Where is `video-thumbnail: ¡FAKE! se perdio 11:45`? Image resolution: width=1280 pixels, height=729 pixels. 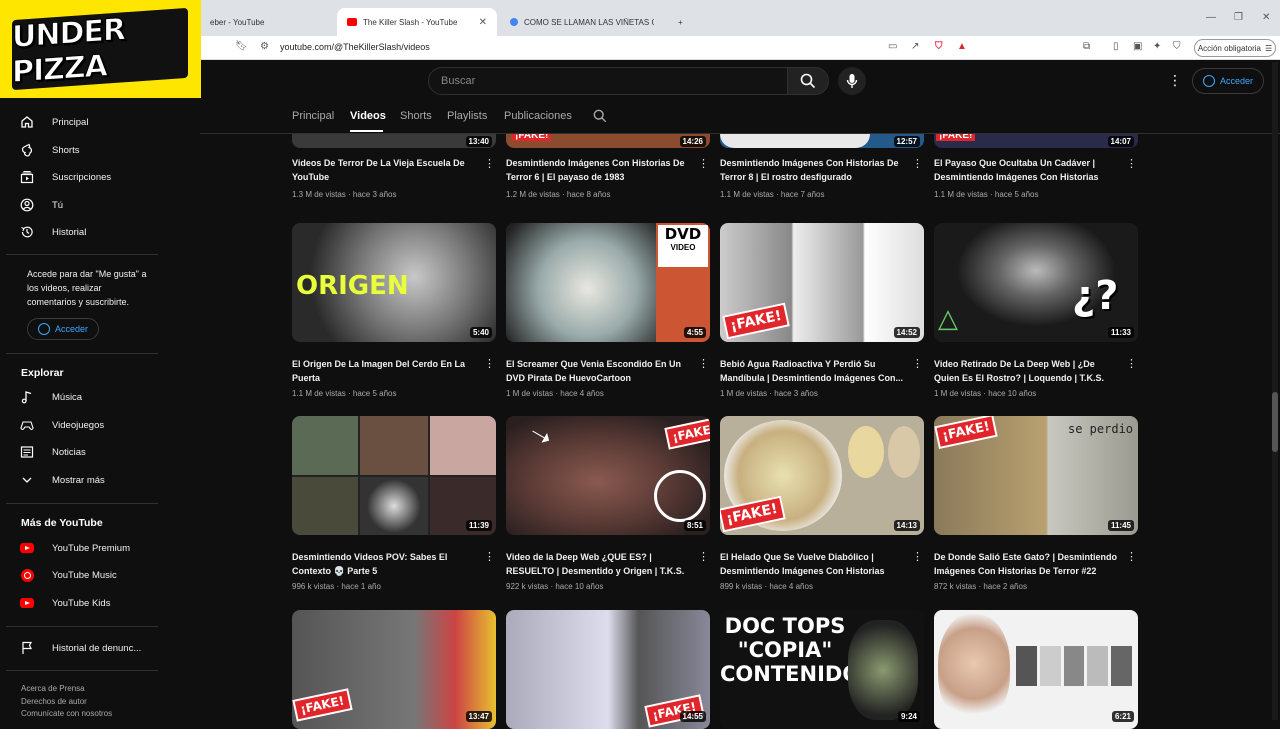 video-thumbnail: ¡FAKE! se perdio 11:45 is located at coordinates (1036, 475).